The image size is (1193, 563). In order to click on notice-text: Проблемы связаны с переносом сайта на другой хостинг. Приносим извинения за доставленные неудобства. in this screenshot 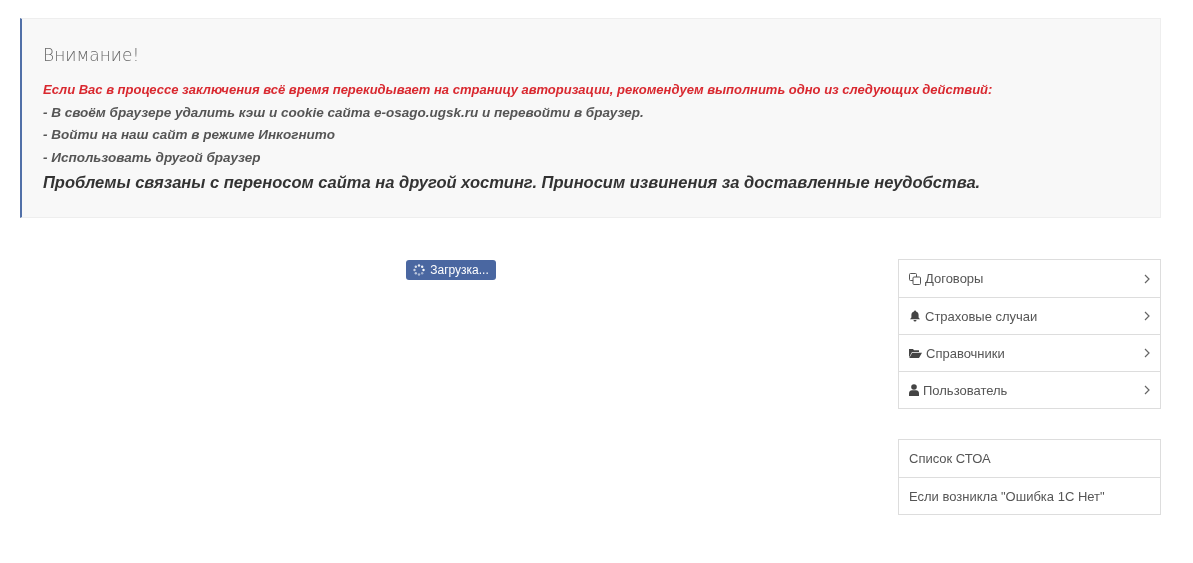, I will do `click(512, 182)`.